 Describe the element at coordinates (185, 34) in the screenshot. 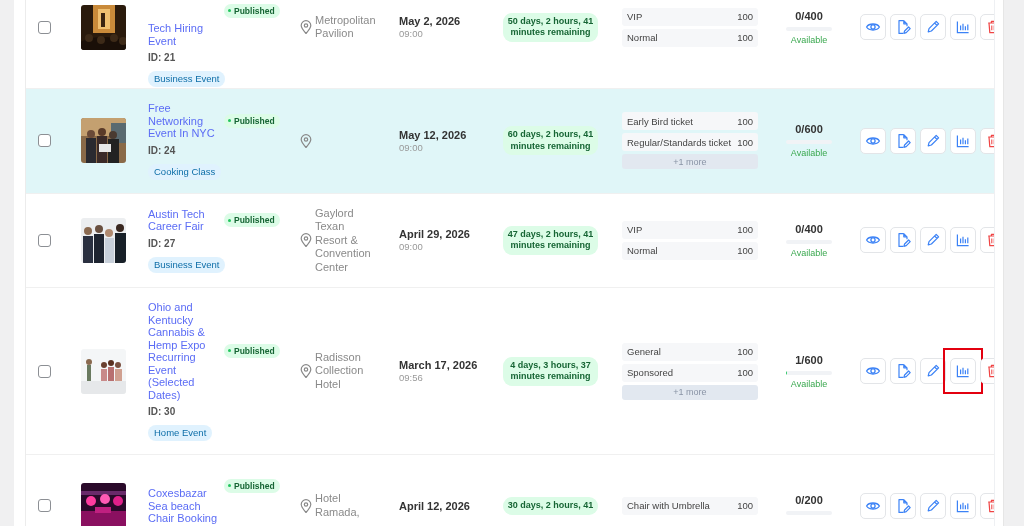

I see `event-title-link: Tech Hiring Event` at that location.